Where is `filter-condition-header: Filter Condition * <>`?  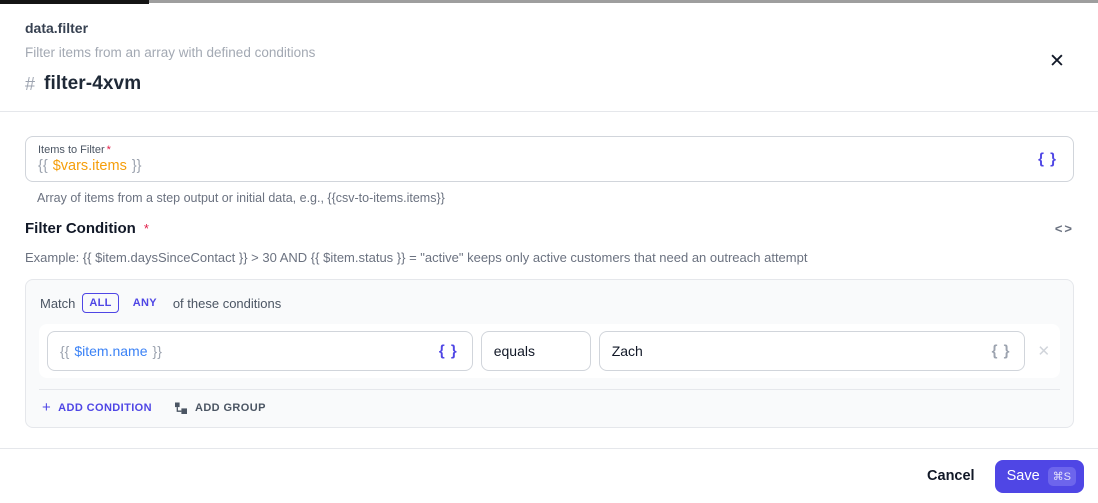
filter-condition-header: Filter Condition * <> is located at coordinates (549, 228).